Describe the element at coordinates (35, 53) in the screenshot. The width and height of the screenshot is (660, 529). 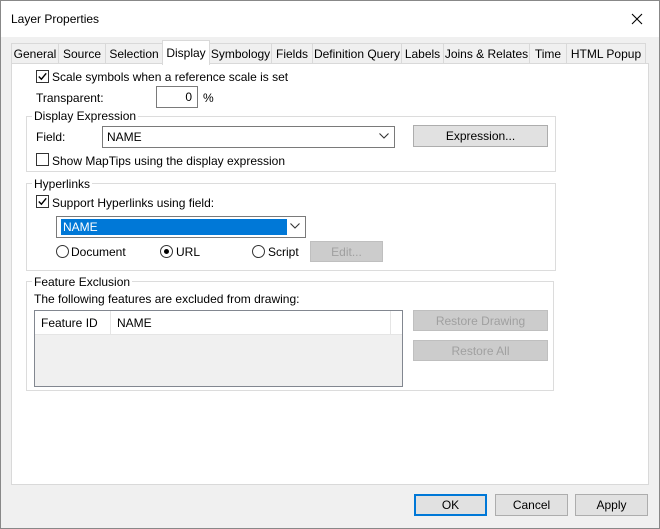
I see `tab-general: General` at that location.